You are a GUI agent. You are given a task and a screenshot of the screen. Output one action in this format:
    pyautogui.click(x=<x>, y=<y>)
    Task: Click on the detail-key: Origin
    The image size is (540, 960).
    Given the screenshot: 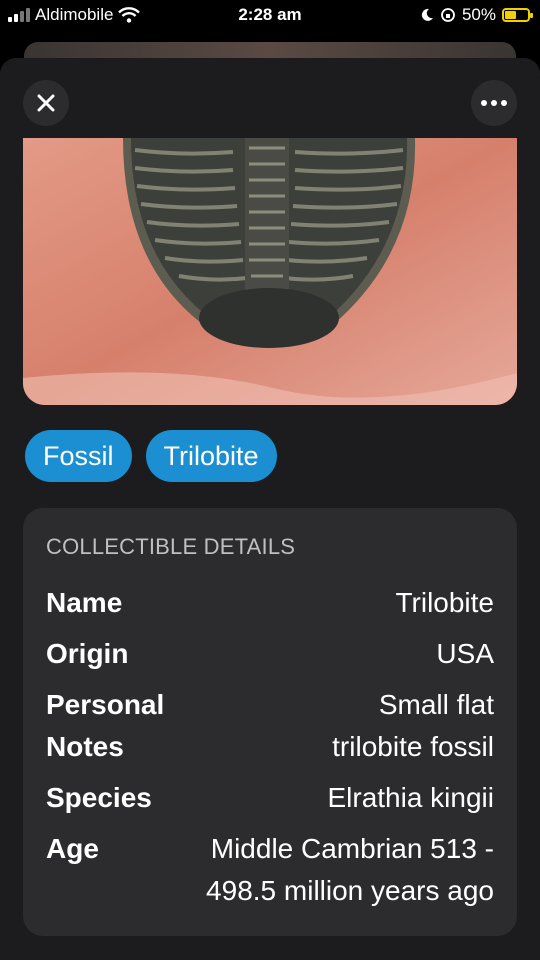 What is the action you would take?
    pyautogui.click(x=87, y=653)
    